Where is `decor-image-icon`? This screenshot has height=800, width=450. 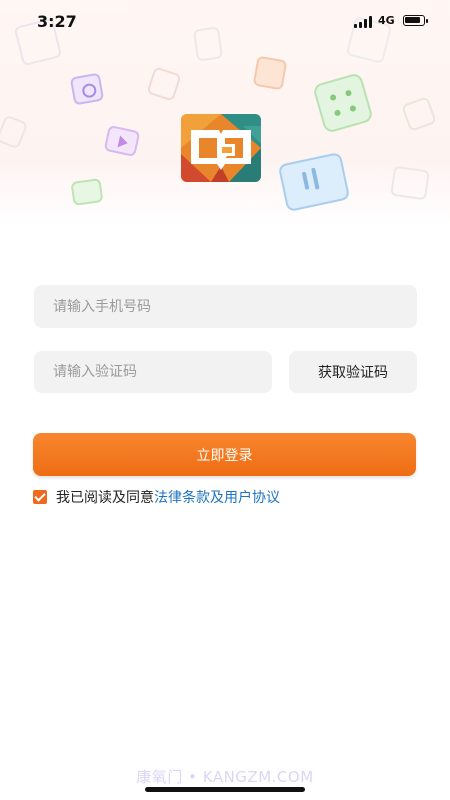
decor-image-icon is located at coordinates (270, 73).